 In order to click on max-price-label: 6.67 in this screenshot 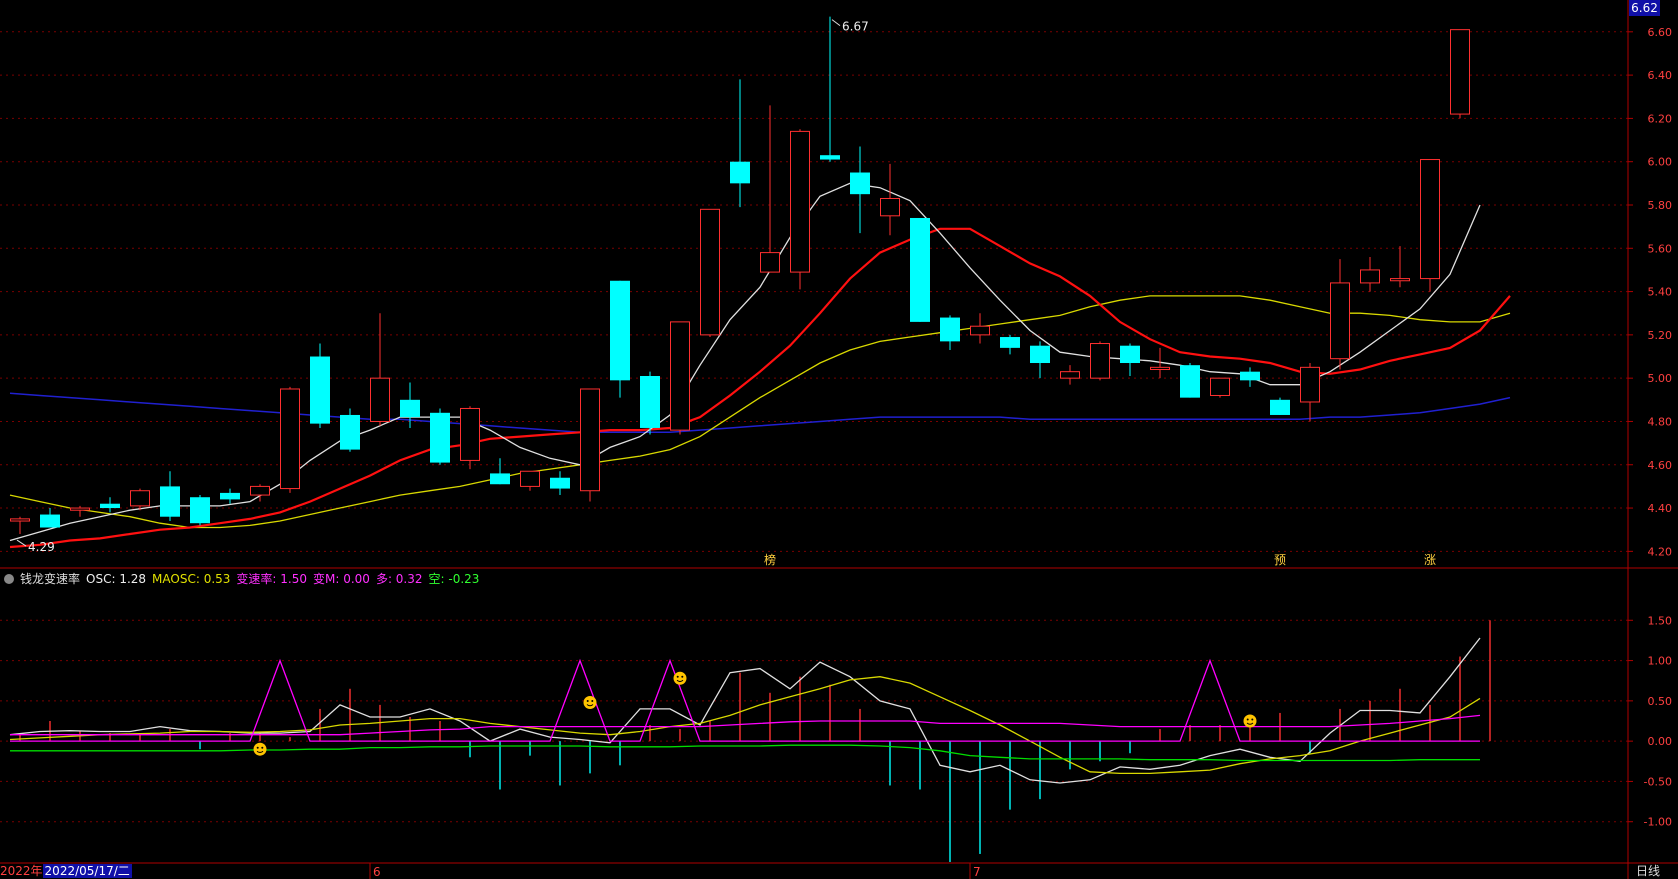, I will do `click(855, 27)`.